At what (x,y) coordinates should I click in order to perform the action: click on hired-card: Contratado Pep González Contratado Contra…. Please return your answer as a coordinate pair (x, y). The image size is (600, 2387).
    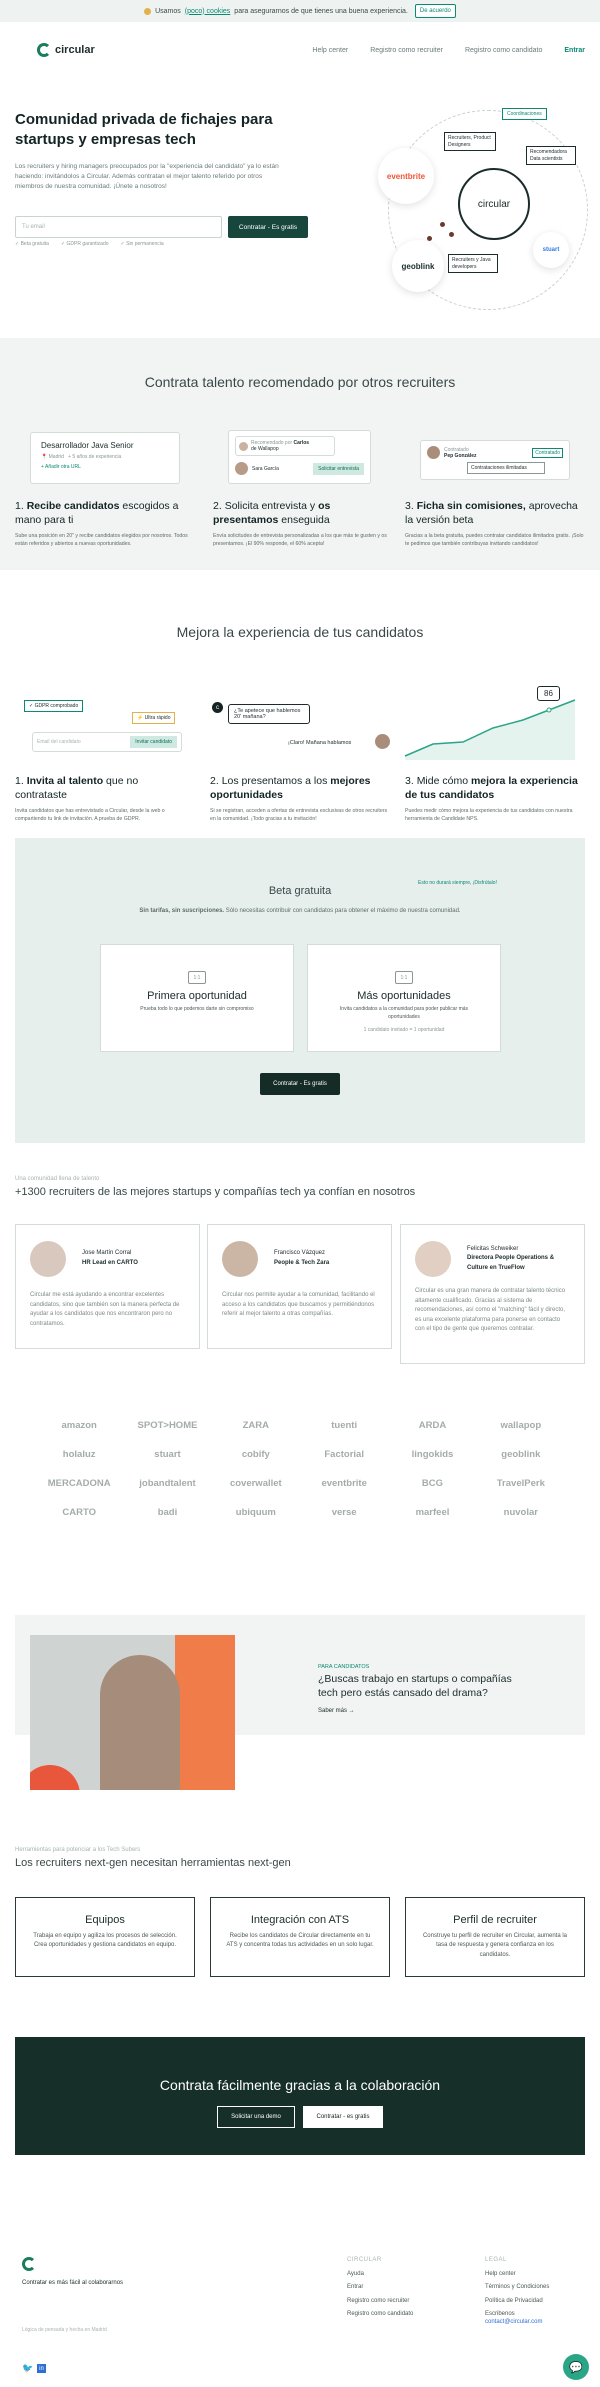
    Looking at the image, I should click on (495, 460).